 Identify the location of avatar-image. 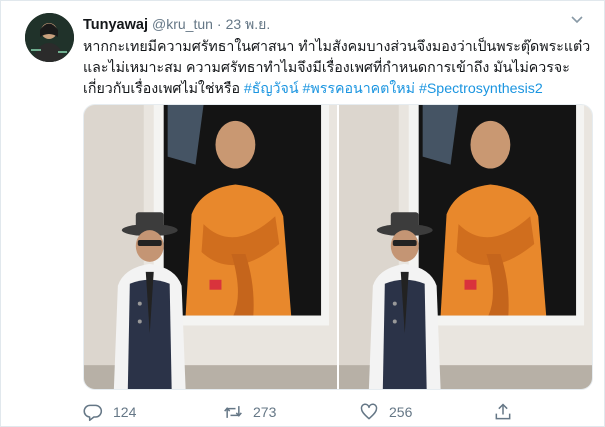
(49, 37).